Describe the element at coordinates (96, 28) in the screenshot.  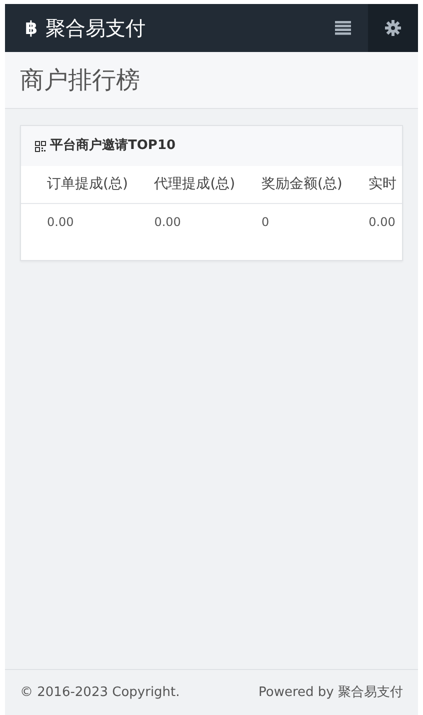
I see `brand-name: 聚合易支付` at that location.